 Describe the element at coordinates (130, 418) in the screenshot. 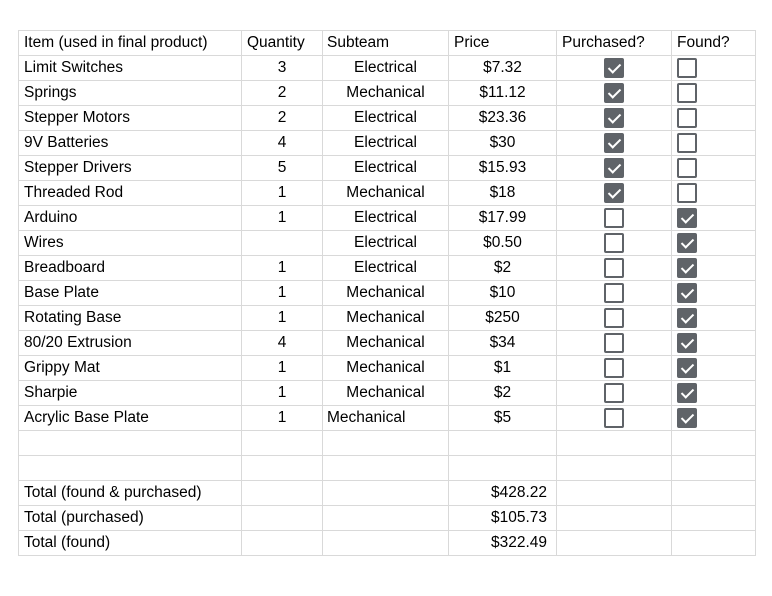

I see `cell-item: Acrylic Base Plate` at that location.